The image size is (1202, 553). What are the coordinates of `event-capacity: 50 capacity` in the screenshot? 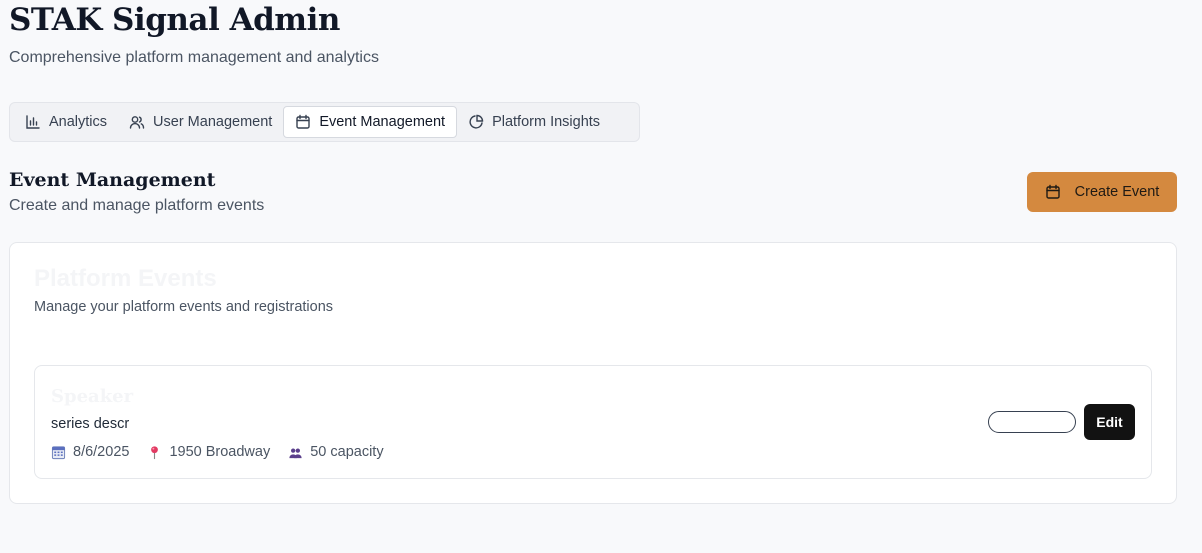 It's located at (336, 452).